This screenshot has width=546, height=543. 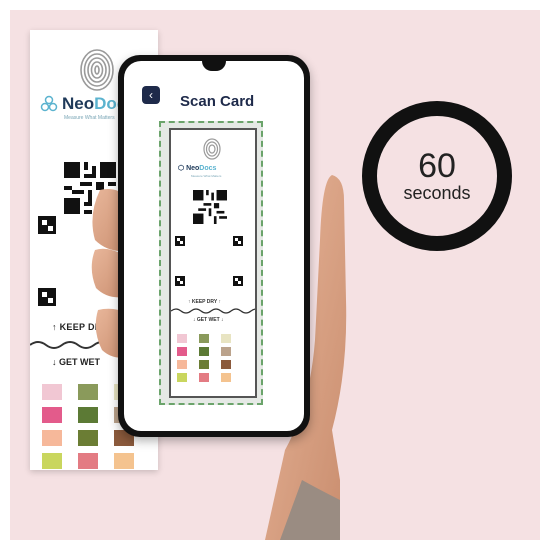 I want to click on reagent-pads, so click(x=204, y=358).